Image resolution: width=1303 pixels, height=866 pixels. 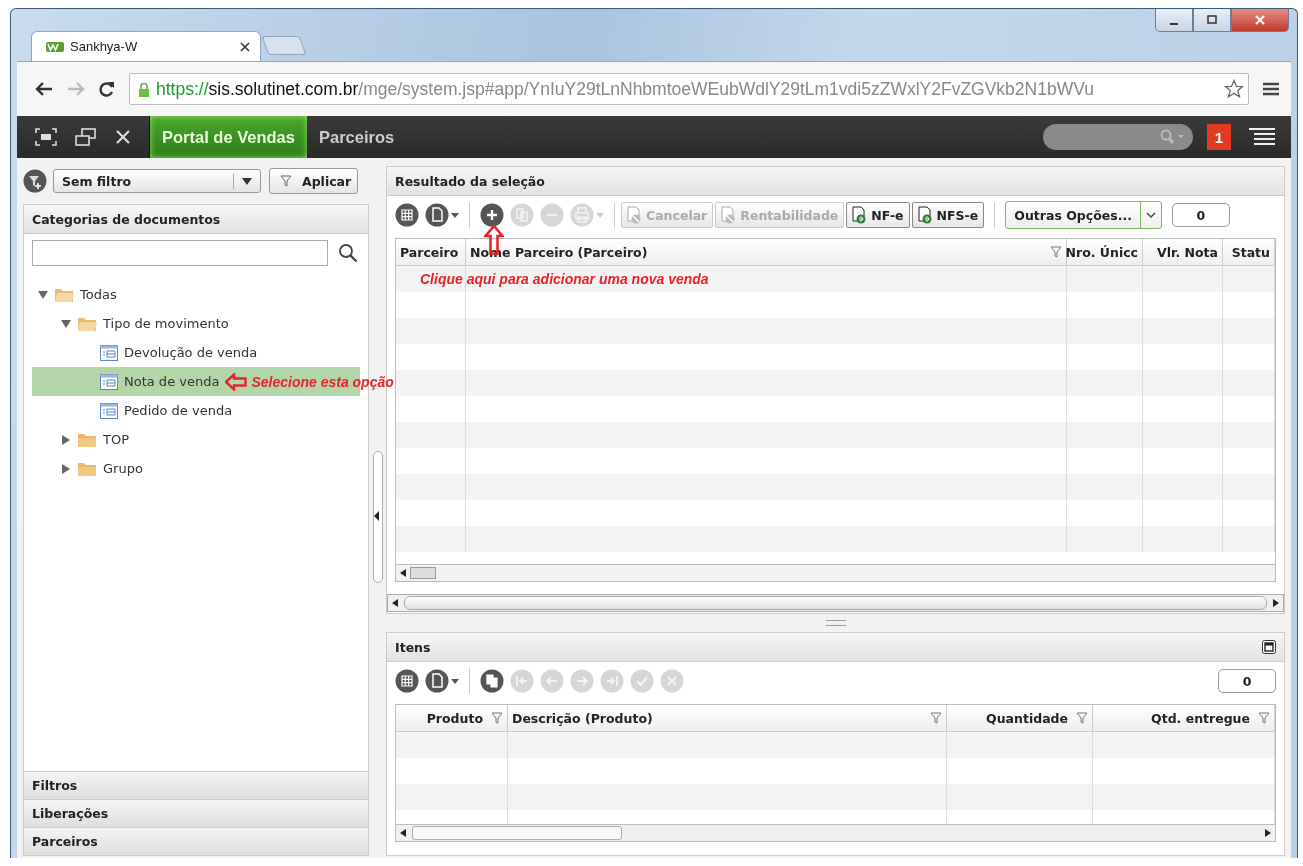 What do you see at coordinates (196, 294) in the screenshot?
I see `tree-item: Todas` at bounding box center [196, 294].